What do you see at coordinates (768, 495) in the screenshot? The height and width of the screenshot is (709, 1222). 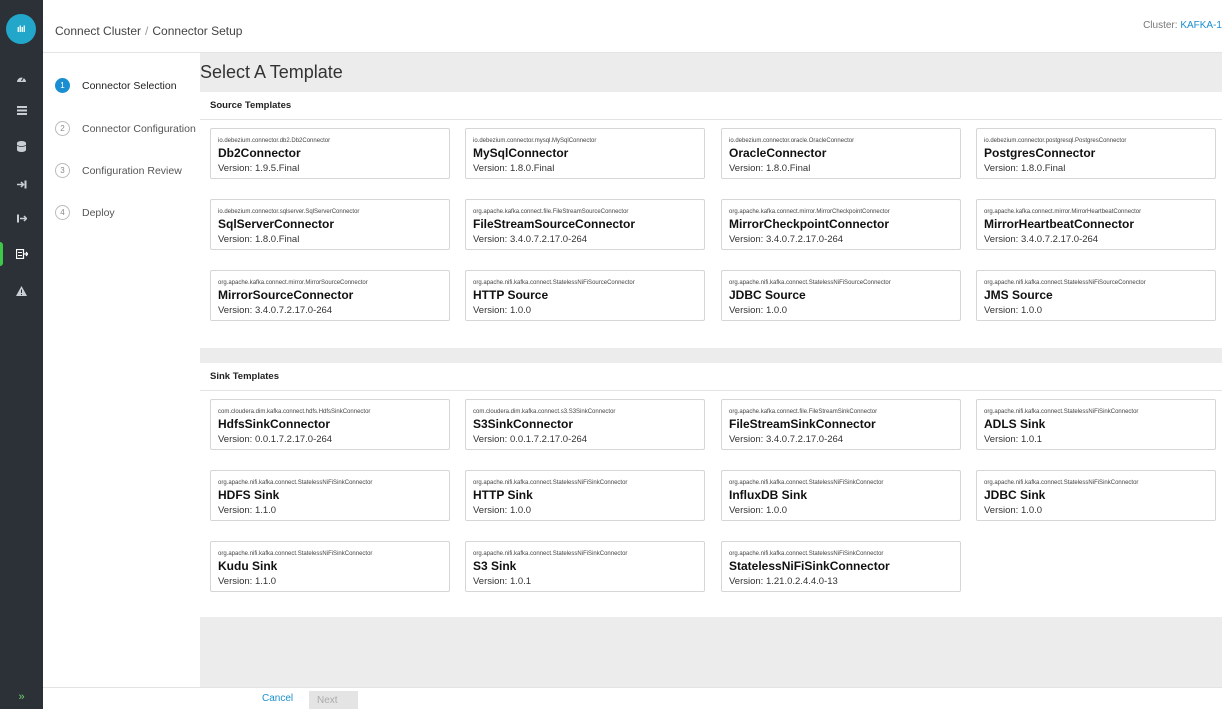 I see `template-name: InfluxDB Sink` at bounding box center [768, 495].